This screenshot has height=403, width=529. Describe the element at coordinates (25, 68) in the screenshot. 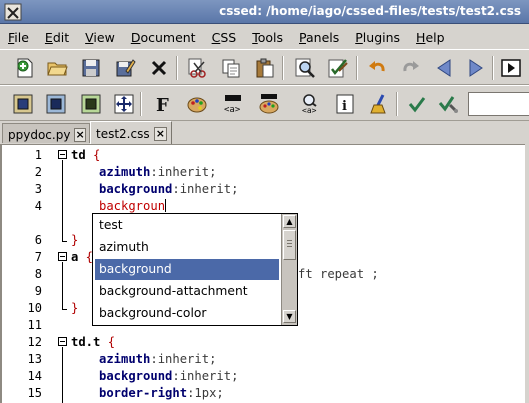

I see `new-file-icon` at that location.